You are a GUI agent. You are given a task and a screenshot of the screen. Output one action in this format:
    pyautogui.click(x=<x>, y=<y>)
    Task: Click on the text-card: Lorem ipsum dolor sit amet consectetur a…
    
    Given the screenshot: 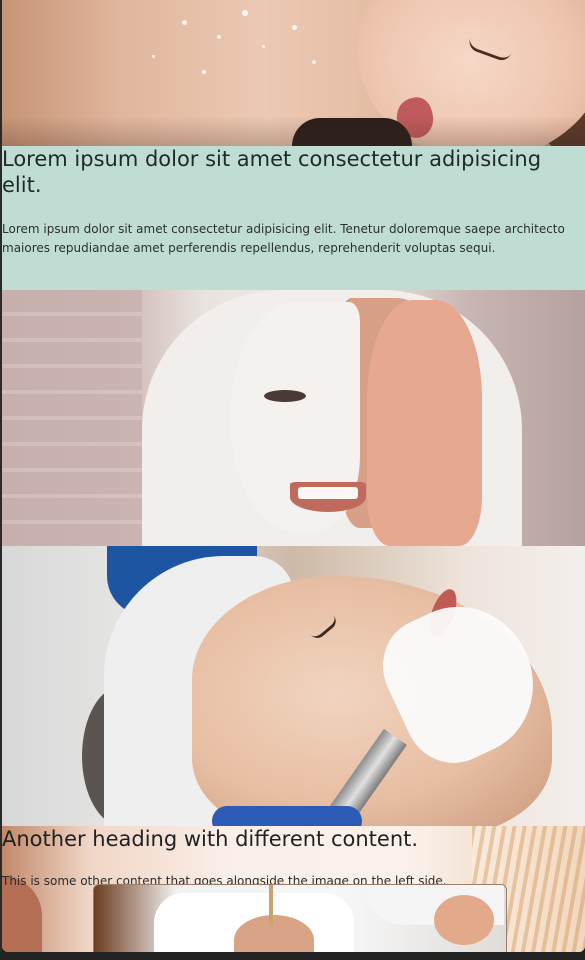 What is the action you would take?
    pyautogui.click(x=293, y=218)
    